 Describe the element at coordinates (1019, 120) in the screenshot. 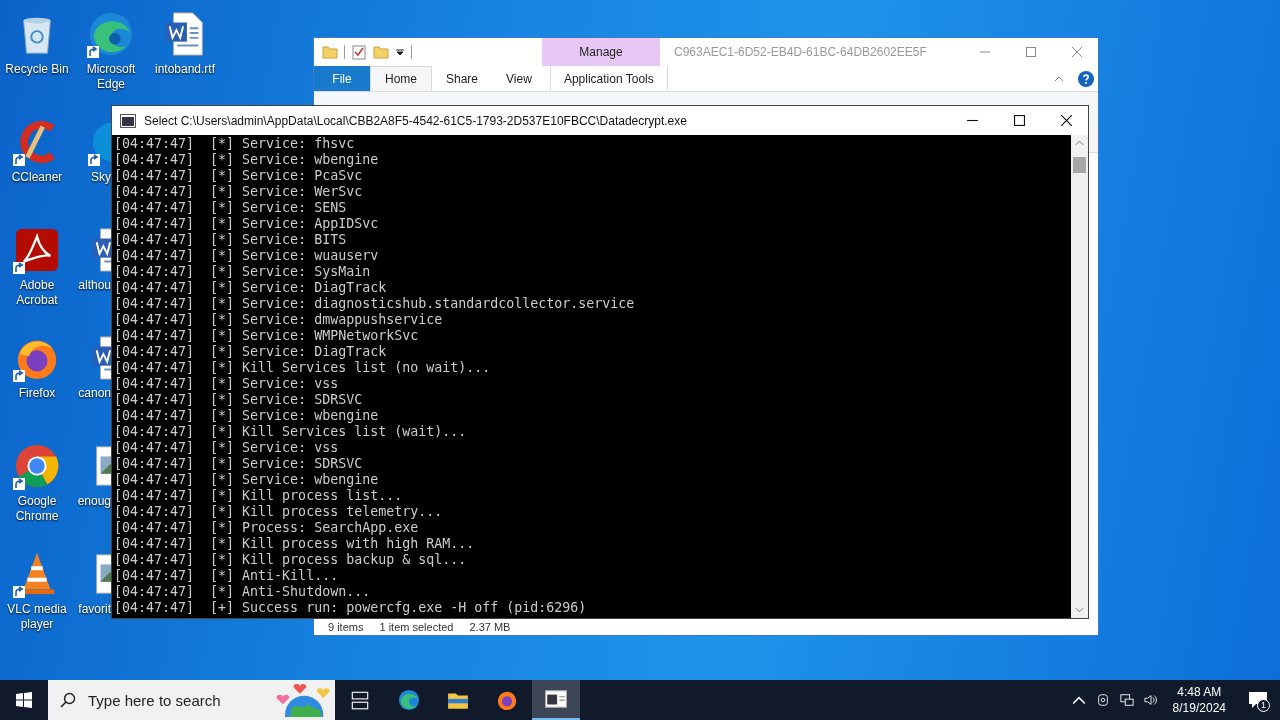

I see `maximize-icon` at that location.